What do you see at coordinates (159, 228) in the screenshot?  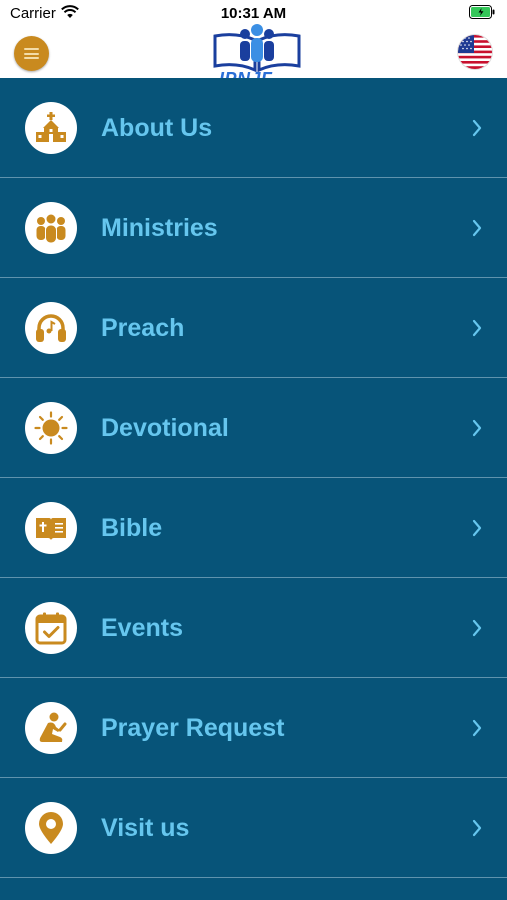 I see `menu-item-label: Ministries` at bounding box center [159, 228].